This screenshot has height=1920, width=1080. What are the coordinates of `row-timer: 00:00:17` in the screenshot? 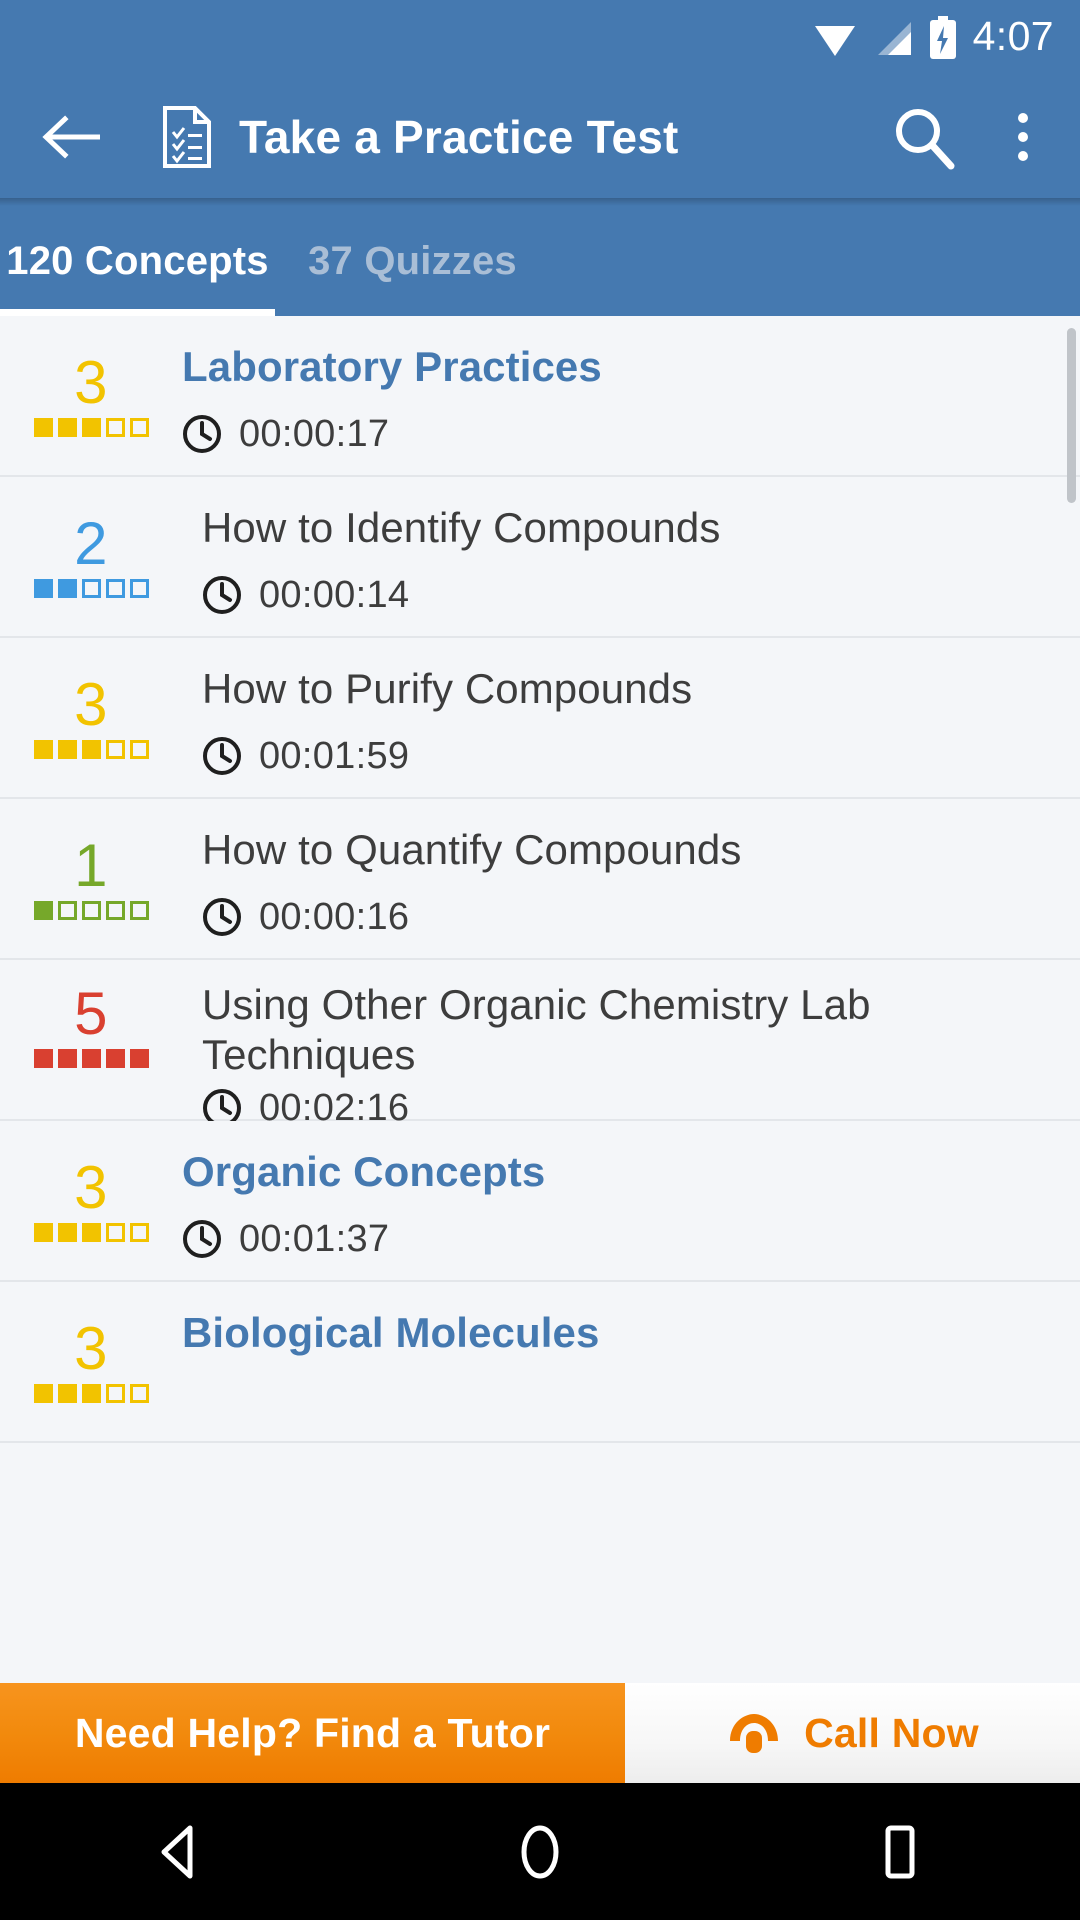 It's located at (616, 434).